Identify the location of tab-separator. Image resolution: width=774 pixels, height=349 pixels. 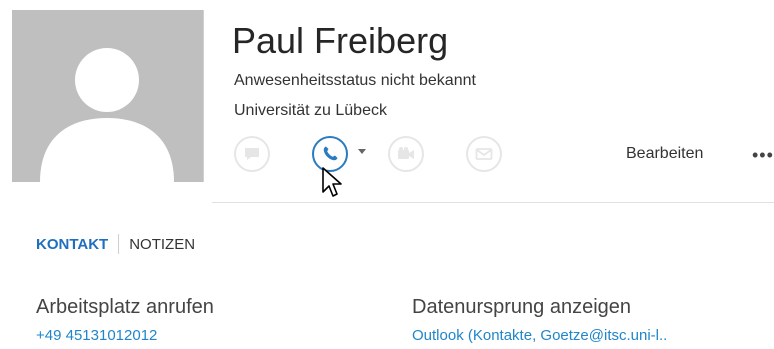
(119, 244).